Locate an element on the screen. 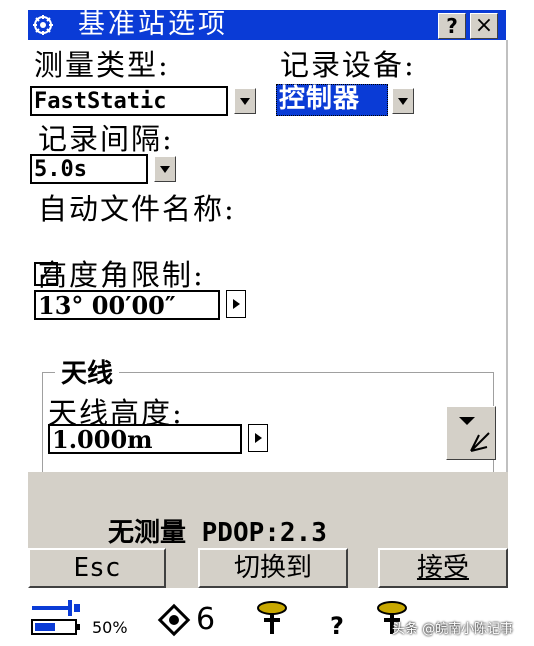  record-device-label: 记录设备: is located at coordinates (348, 65).